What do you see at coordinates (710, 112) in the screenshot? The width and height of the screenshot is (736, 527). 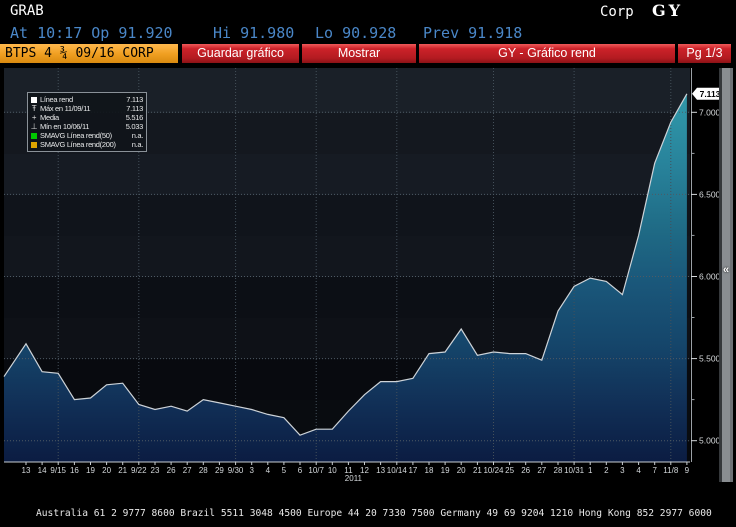 I see `y-tick-label: 7.000` at bounding box center [710, 112].